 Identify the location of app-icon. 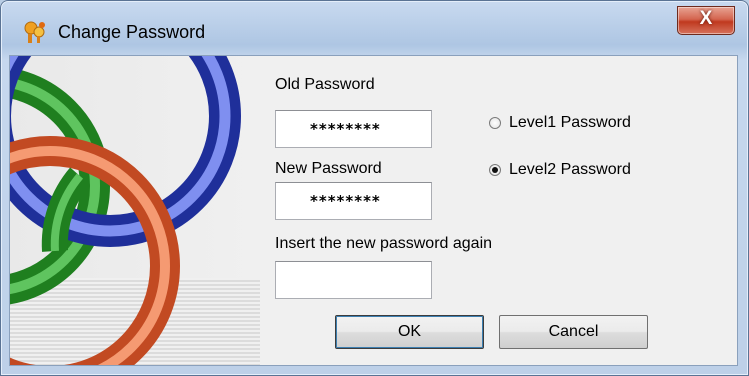
(34, 32).